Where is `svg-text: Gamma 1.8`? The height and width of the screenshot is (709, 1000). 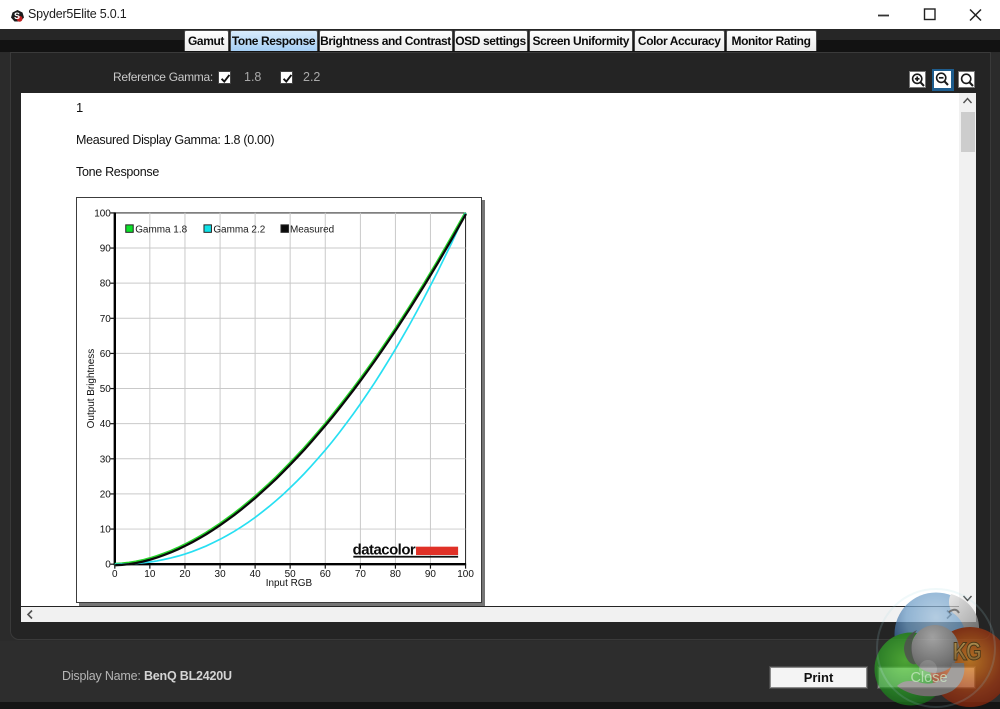
svg-text: Gamma 1.8 is located at coordinates (161, 229).